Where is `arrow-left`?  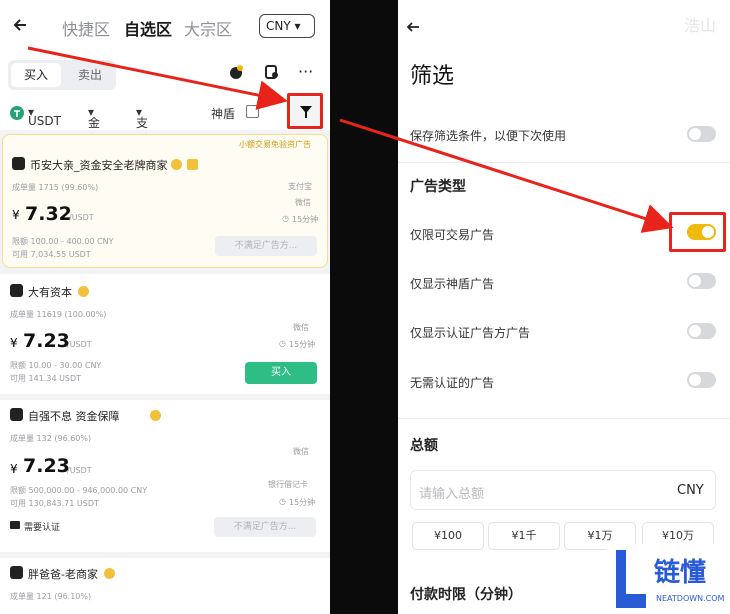 arrow-left is located at coordinates (157, 78).